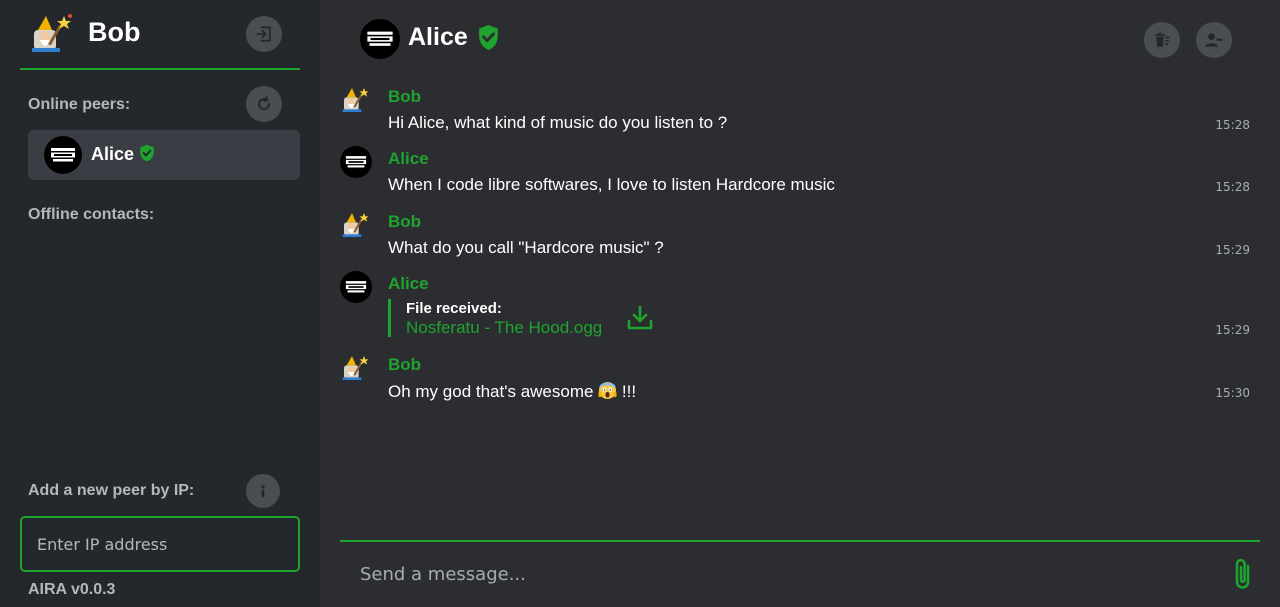  I want to click on logout-button, so click(264, 34).